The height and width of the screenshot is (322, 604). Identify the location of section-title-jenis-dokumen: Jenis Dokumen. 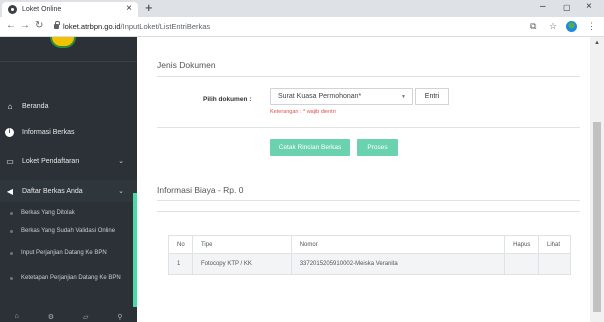
(186, 65).